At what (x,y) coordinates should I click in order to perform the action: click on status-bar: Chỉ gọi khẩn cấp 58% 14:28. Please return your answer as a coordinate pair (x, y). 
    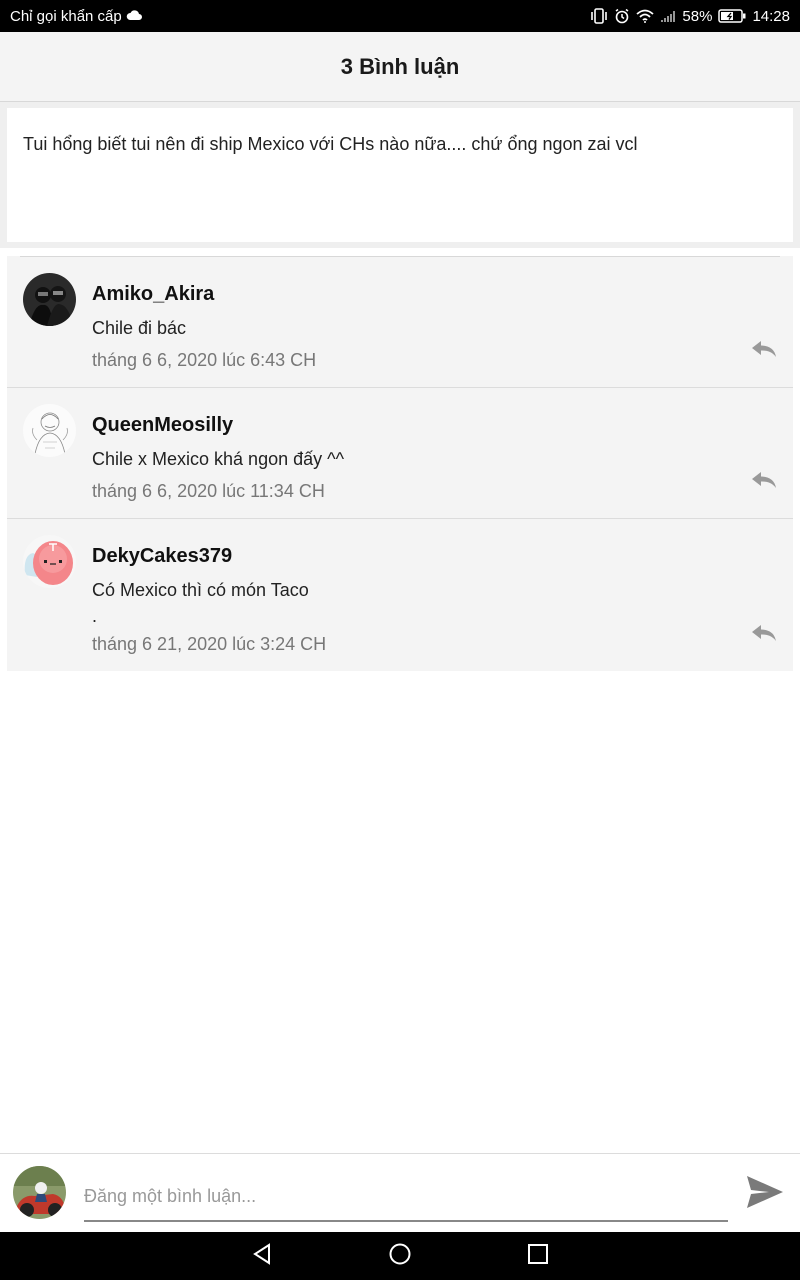
    Looking at the image, I should click on (400, 16).